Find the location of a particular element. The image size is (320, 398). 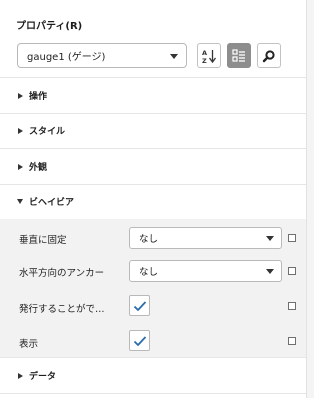

publishable-checkbox is located at coordinates (139, 305).